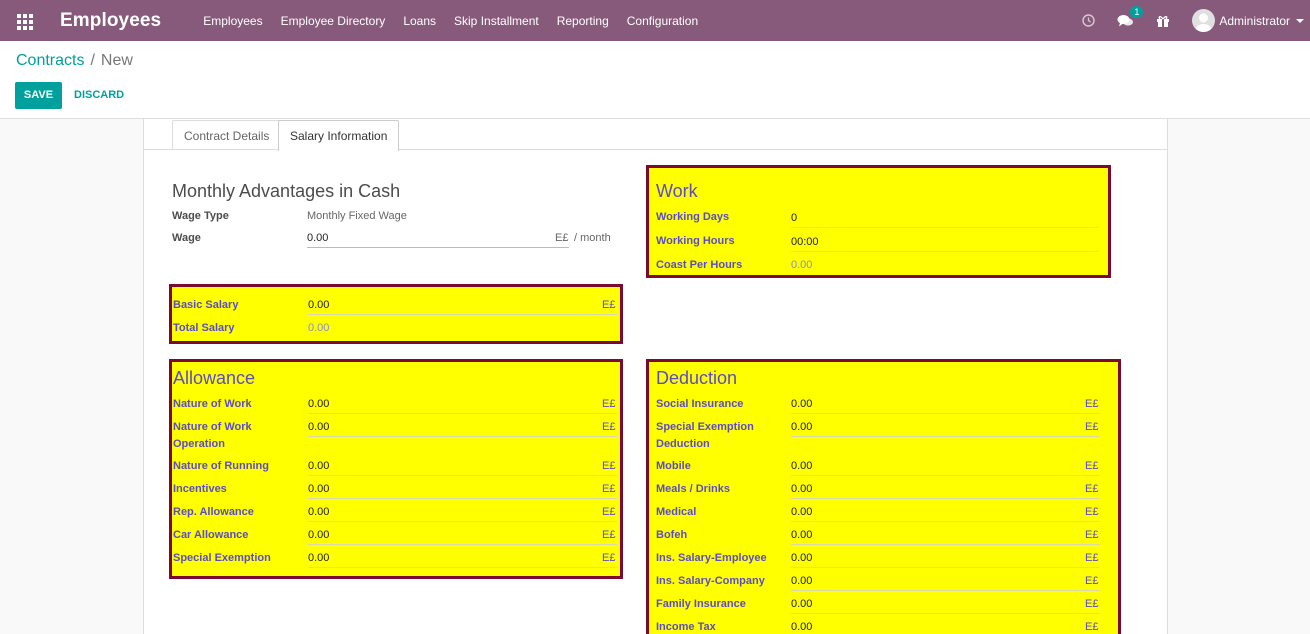 This screenshot has width=1310, height=634. What do you see at coordinates (200, 216) in the screenshot?
I see `wage-type-label: Wage Type` at bounding box center [200, 216].